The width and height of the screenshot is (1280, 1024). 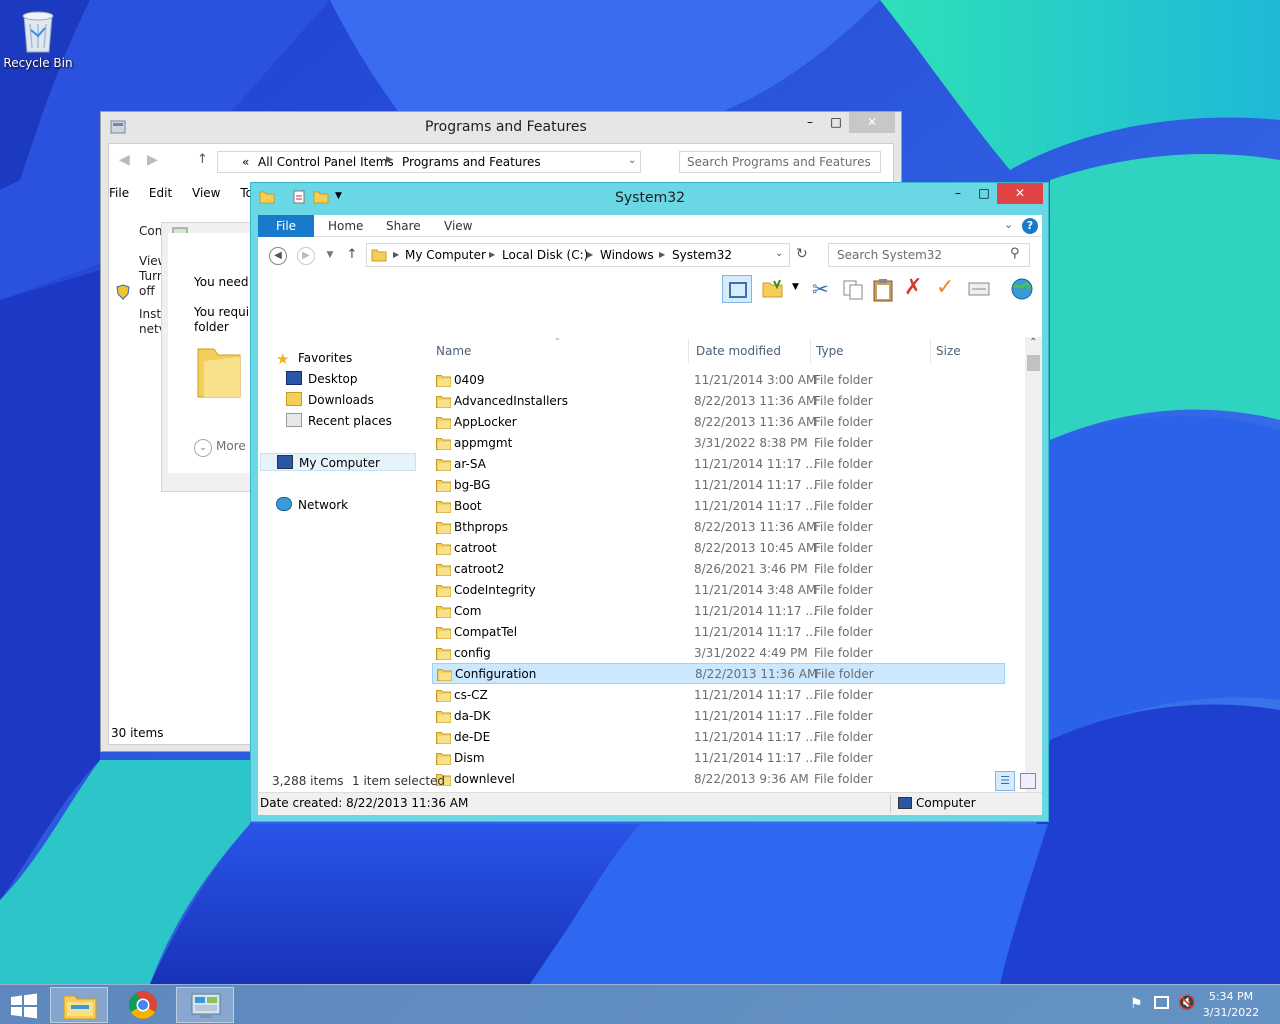 I want to click on pf-maximize-button: □, so click(x=836, y=122).